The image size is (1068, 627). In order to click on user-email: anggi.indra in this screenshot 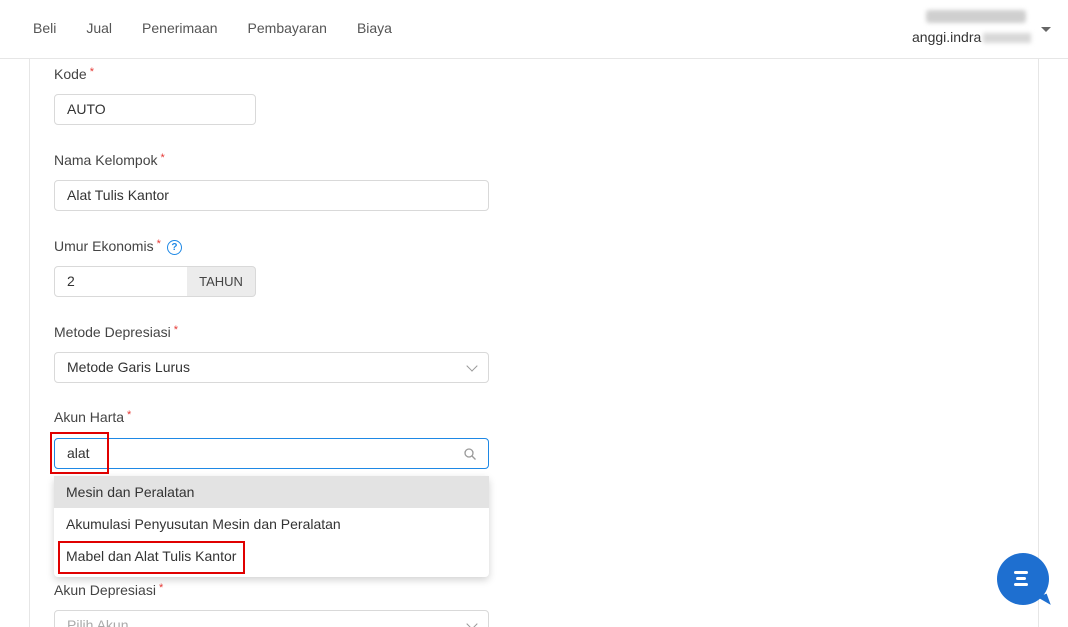, I will do `click(947, 37)`.